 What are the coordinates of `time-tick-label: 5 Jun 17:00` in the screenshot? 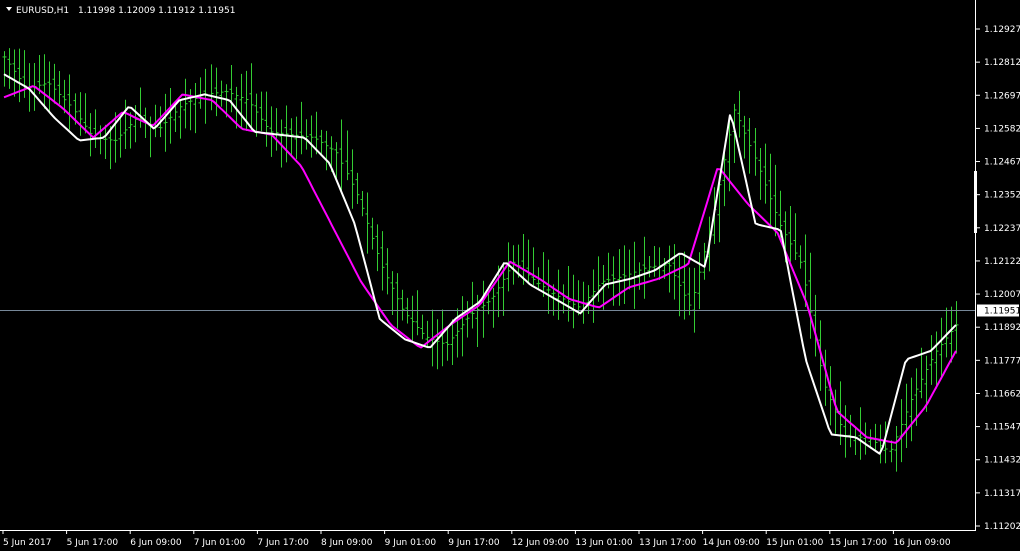 It's located at (93, 543).